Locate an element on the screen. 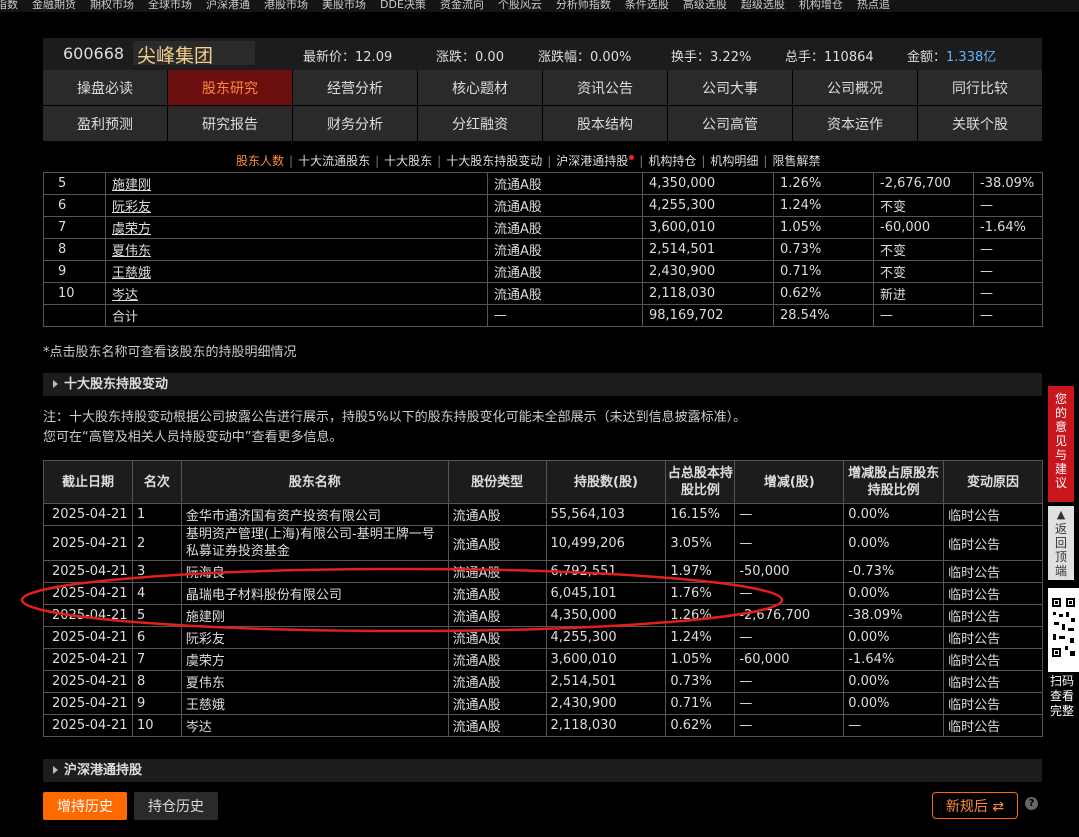 This screenshot has width=1079, height=837. tab-item: 关联个股 is located at coordinates (980, 123).